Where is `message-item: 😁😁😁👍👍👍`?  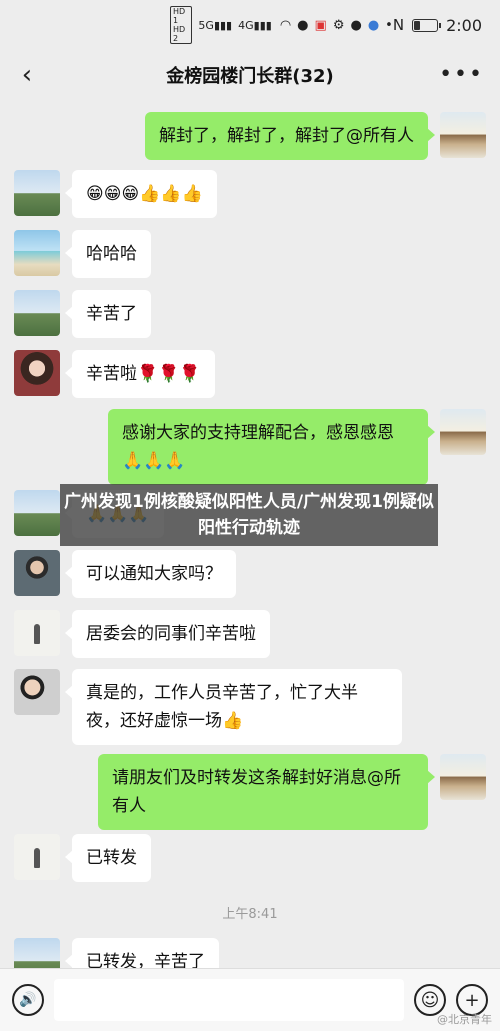 message-item: 😁😁😁👍👍👍 is located at coordinates (115, 194).